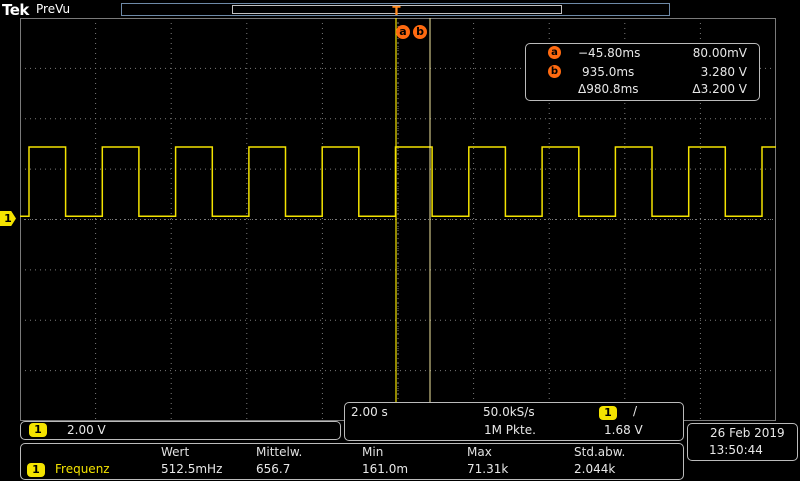  What do you see at coordinates (600, 452) in the screenshot?
I see `meas-header-stddev: Std.abw.` at bounding box center [600, 452].